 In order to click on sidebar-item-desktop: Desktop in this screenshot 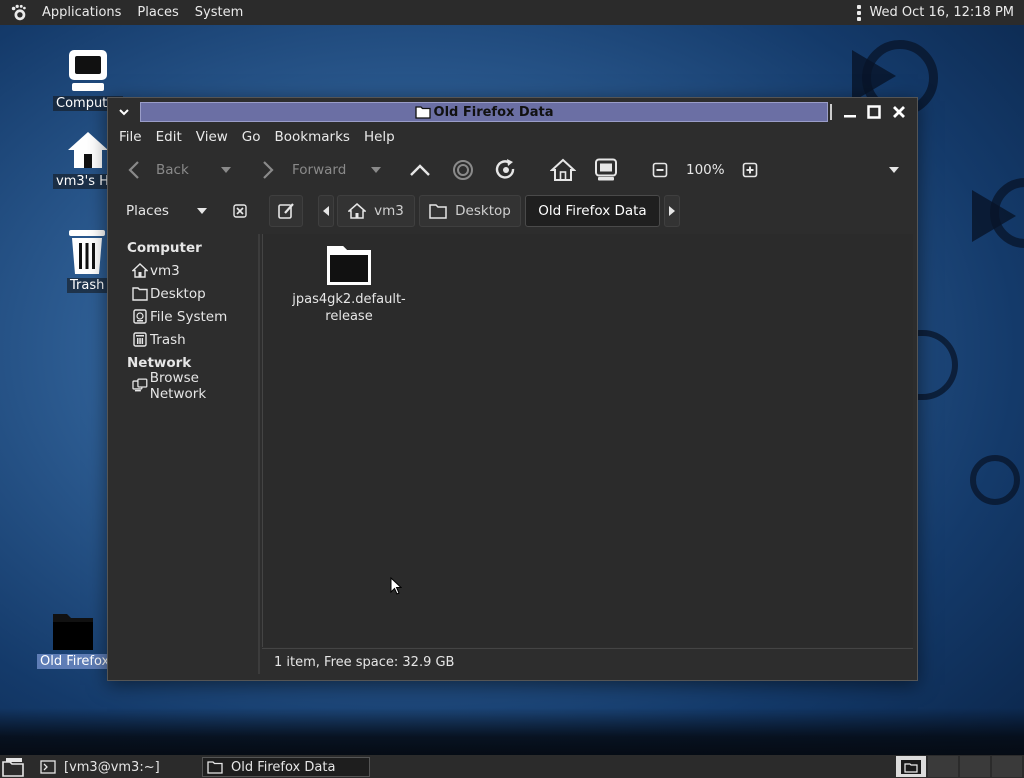, I will do `click(185, 293)`.